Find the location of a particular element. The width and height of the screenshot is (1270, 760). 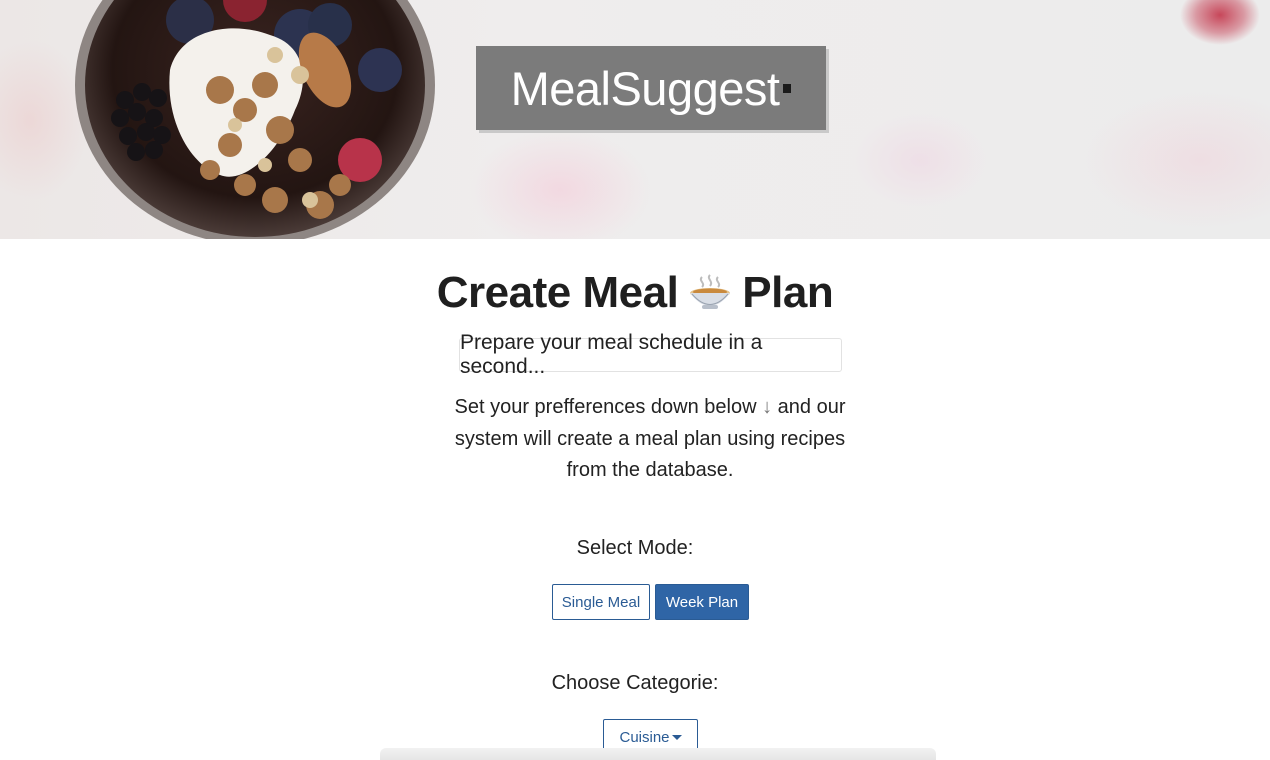

description-line-1: Set your prefferences down below is located at coordinates (605, 407).